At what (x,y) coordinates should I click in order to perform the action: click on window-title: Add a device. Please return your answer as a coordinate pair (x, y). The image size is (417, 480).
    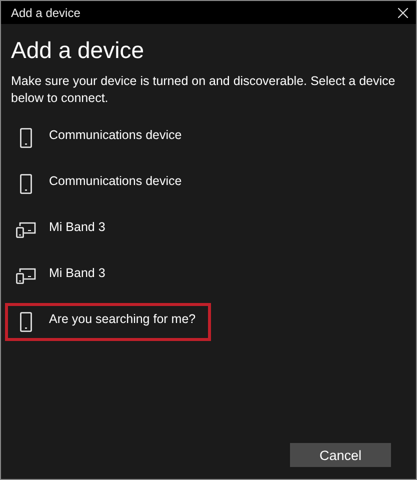
    Looking at the image, I should click on (45, 13).